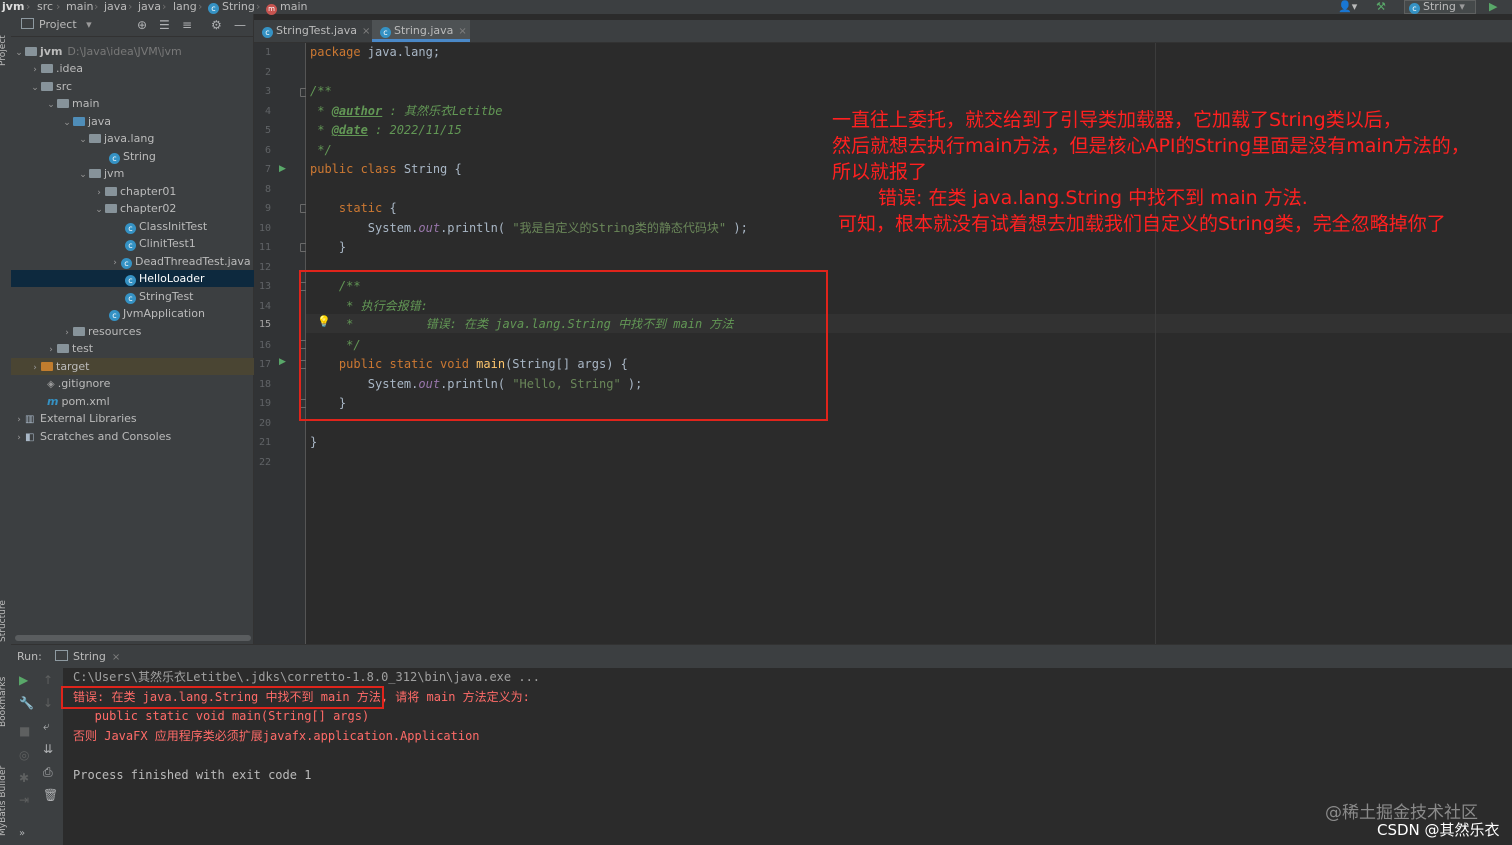 This screenshot has width=1512, height=845. Describe the element at coordinates (133, 638) in the screenshot. I see `horizontal-scrollbar` at that location.